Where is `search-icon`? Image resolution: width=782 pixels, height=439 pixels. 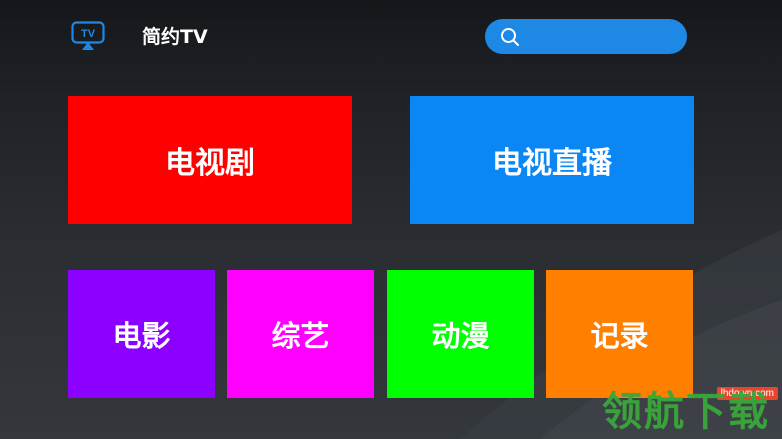
search-icon is located at coordinates (510, 37).